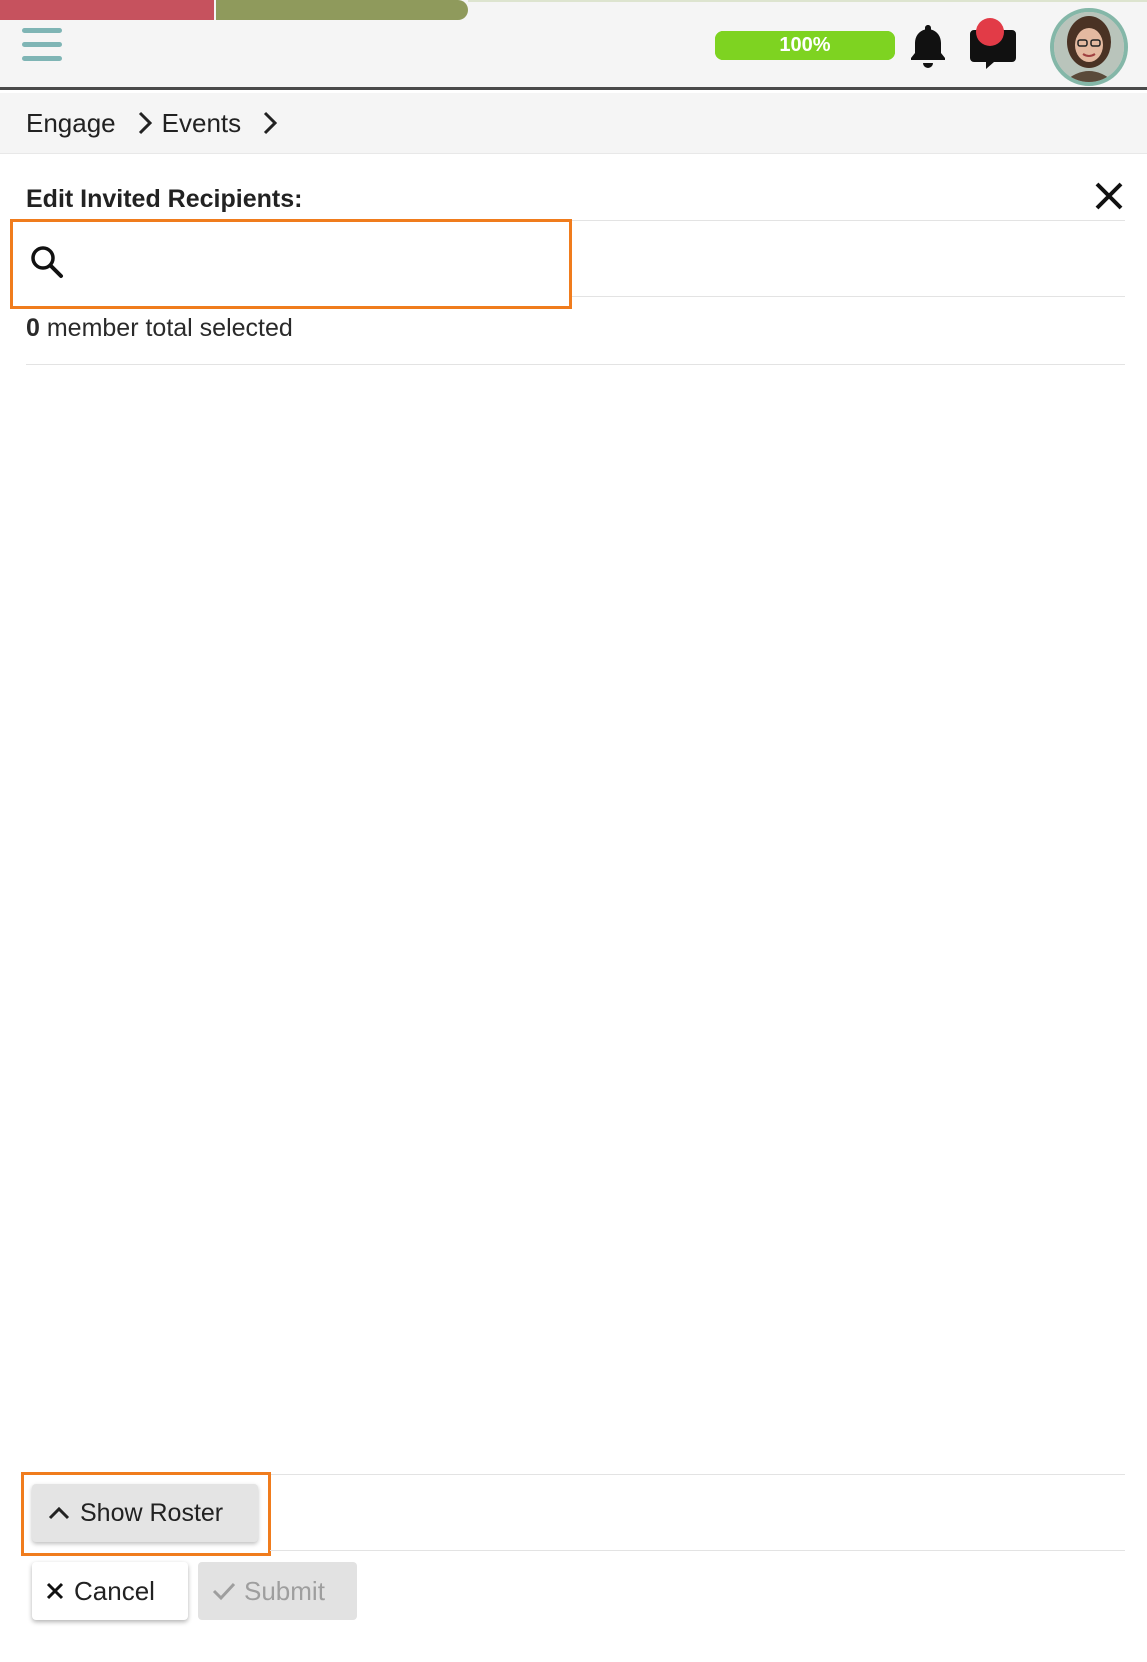 Image resolution: width=1147 pixels, height=1662 pixels. I want to click on color-strip, so click(235, 10).